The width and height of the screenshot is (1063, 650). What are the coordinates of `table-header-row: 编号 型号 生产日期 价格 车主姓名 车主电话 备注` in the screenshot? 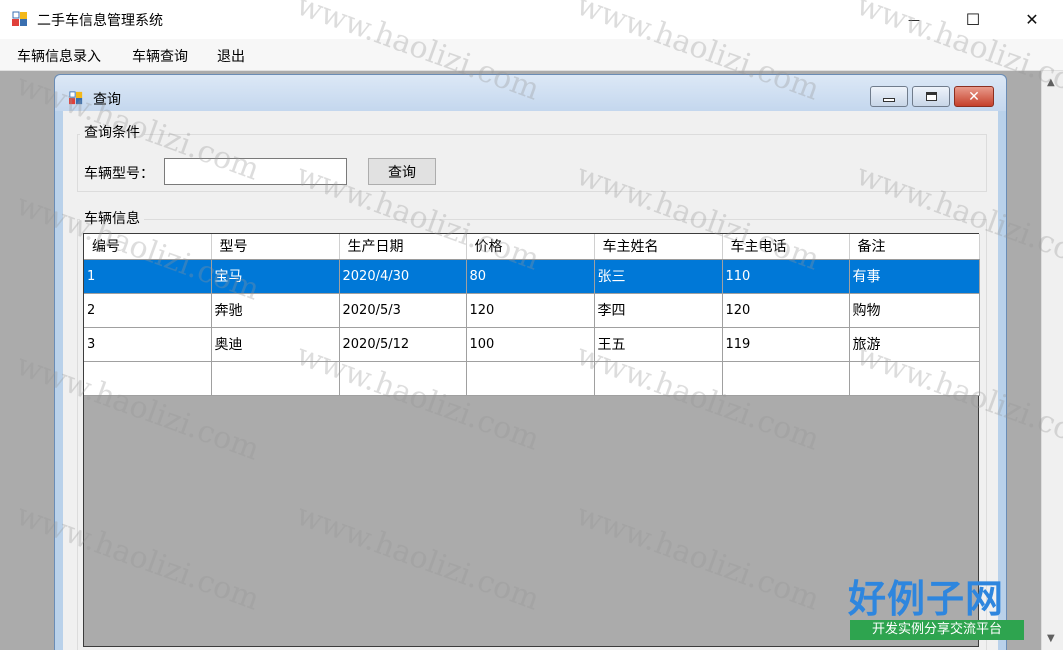 It's located at (532, 247).